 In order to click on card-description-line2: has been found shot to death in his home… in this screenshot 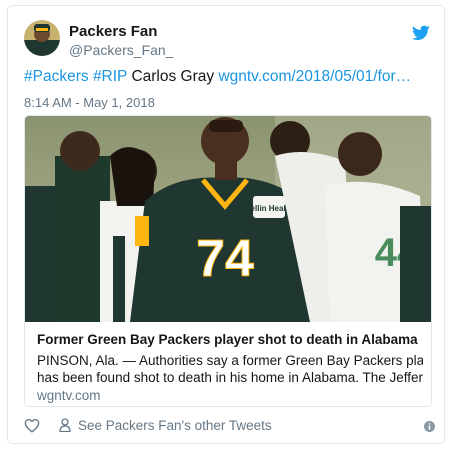, I will do `click(230, 377)`.